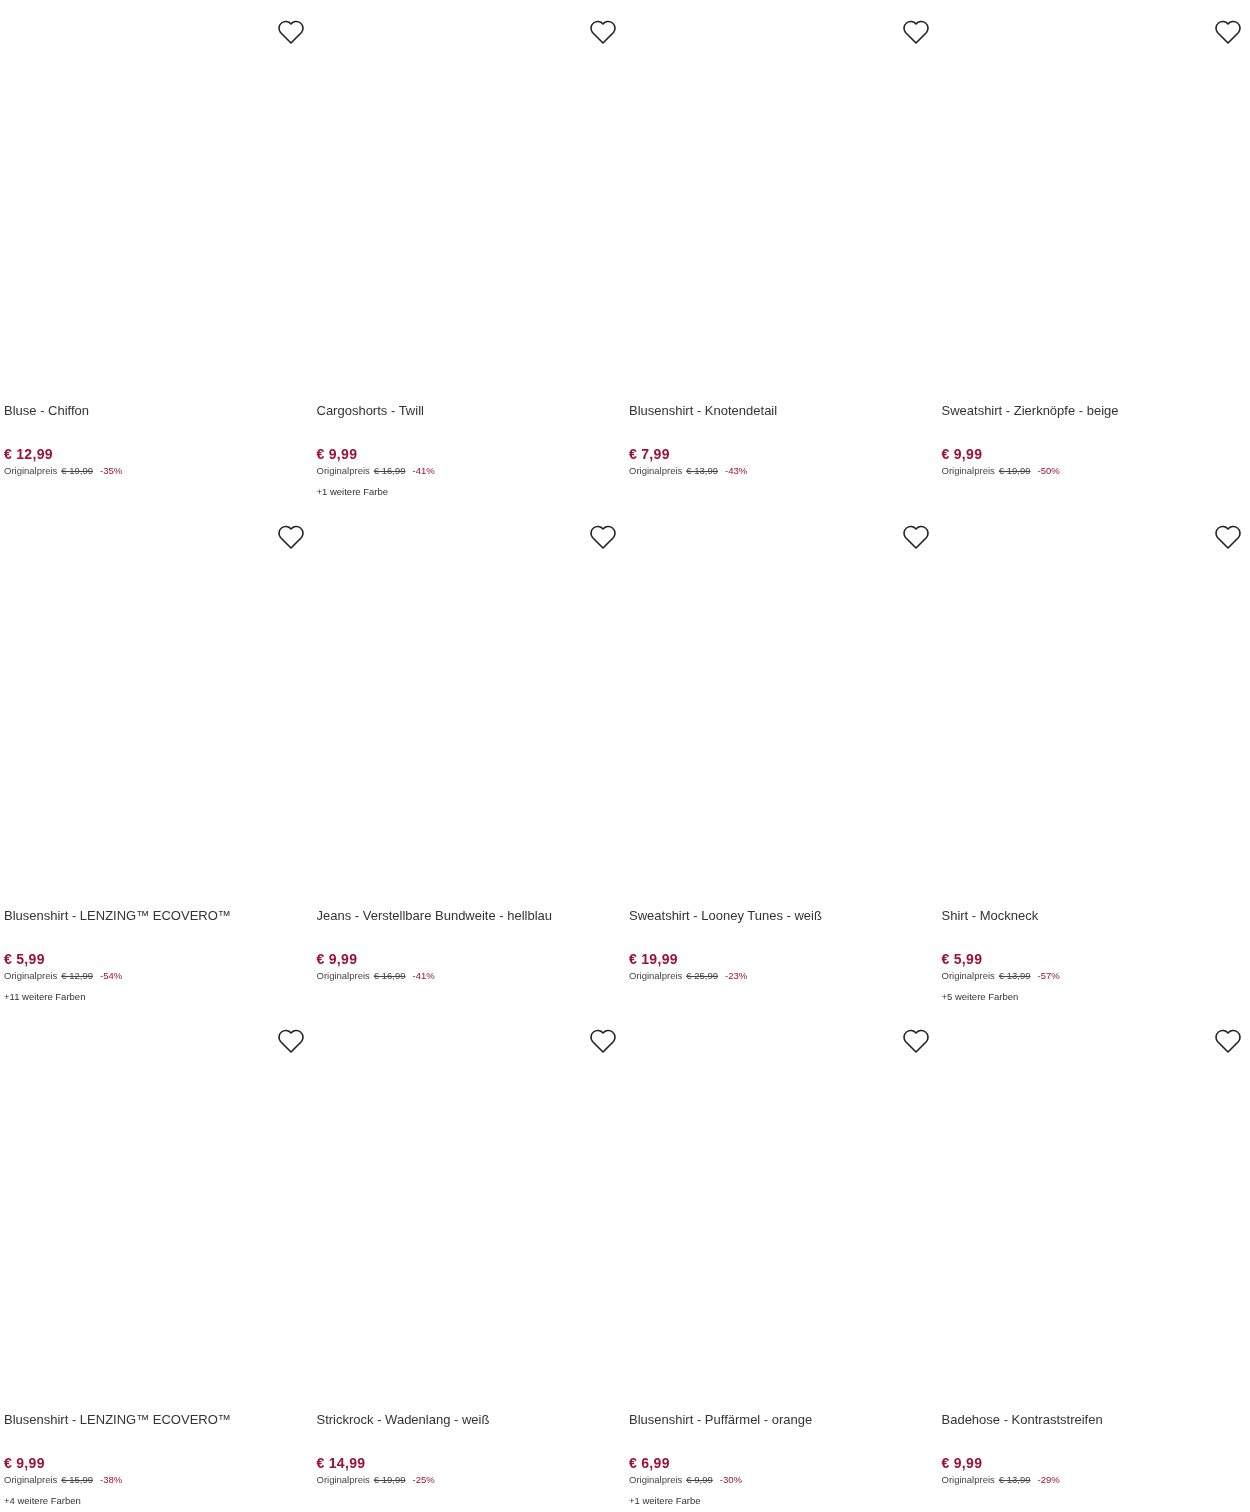 This screenshot has width=1250, height=1512. I want to click on discount: -29%, so click(1048, 1480).